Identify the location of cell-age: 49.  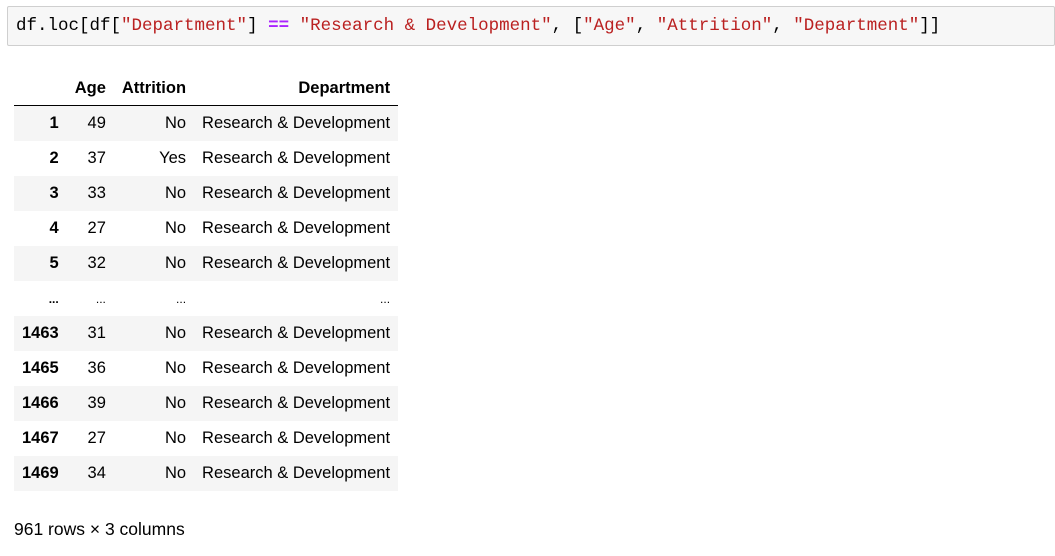
(96, 123).